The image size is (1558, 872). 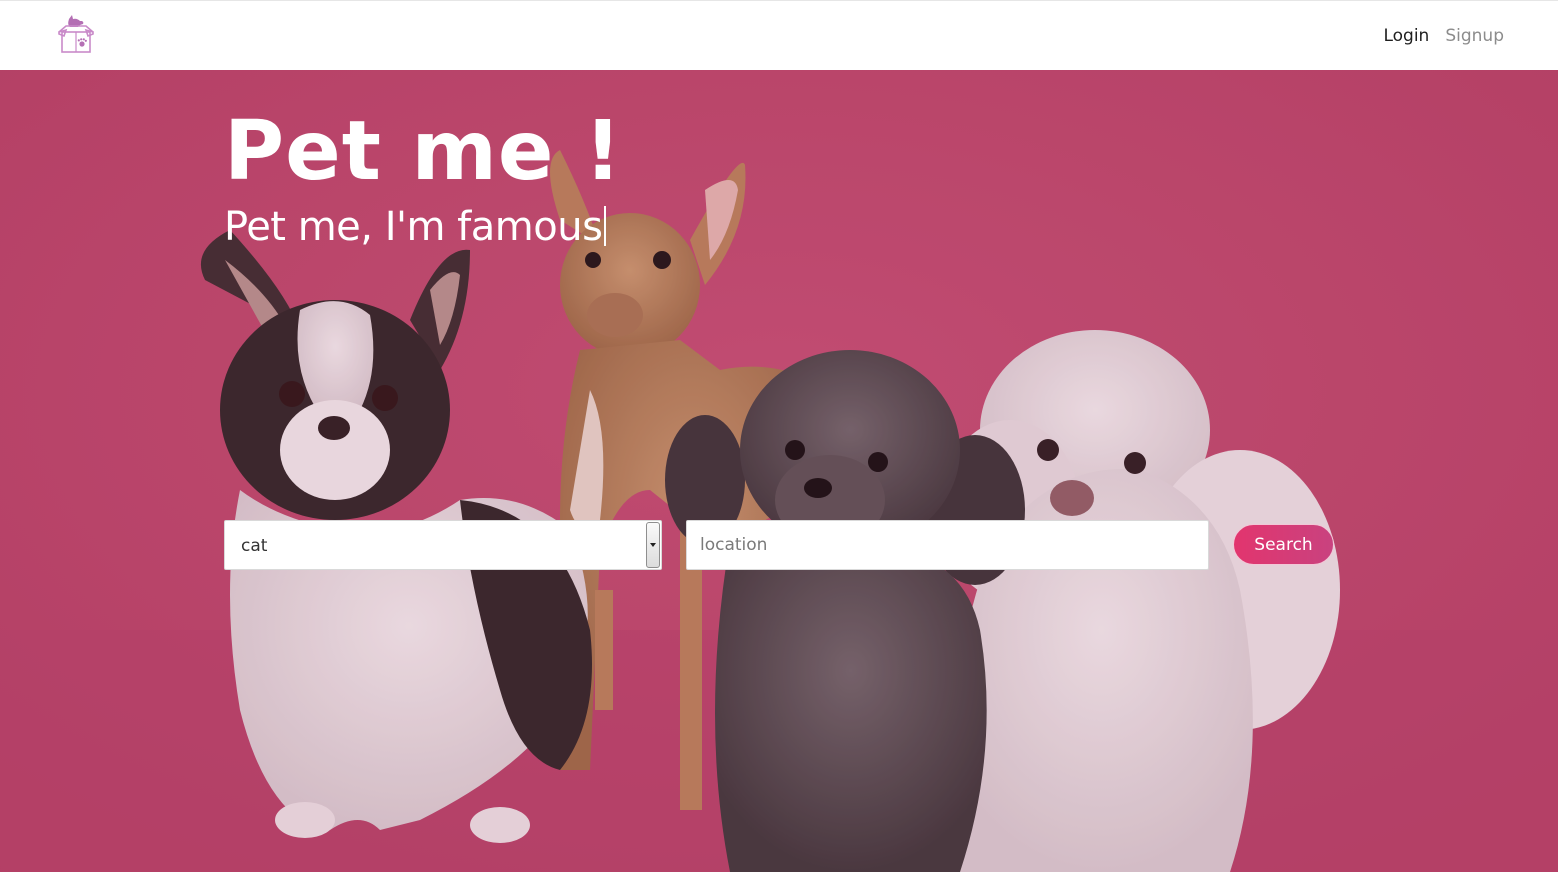 I want to click on typing-caret, so click(x=605, y=226).